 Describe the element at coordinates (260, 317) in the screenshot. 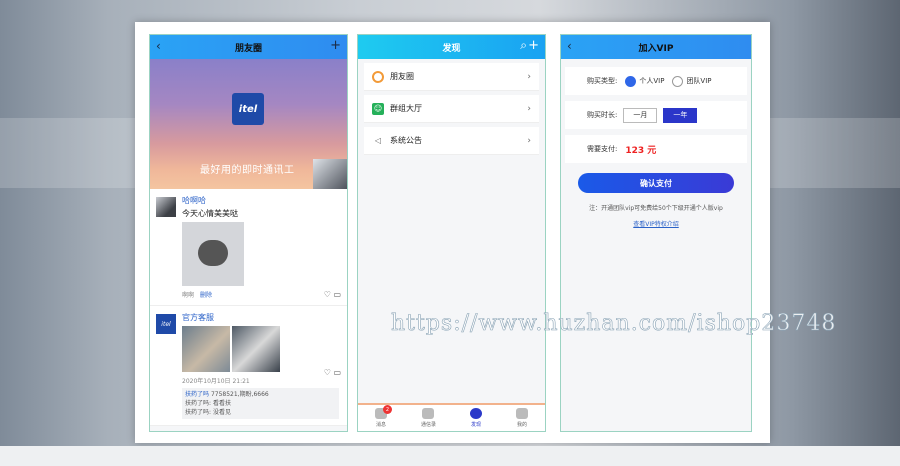

I see `post-author: 官方客服` at that location.